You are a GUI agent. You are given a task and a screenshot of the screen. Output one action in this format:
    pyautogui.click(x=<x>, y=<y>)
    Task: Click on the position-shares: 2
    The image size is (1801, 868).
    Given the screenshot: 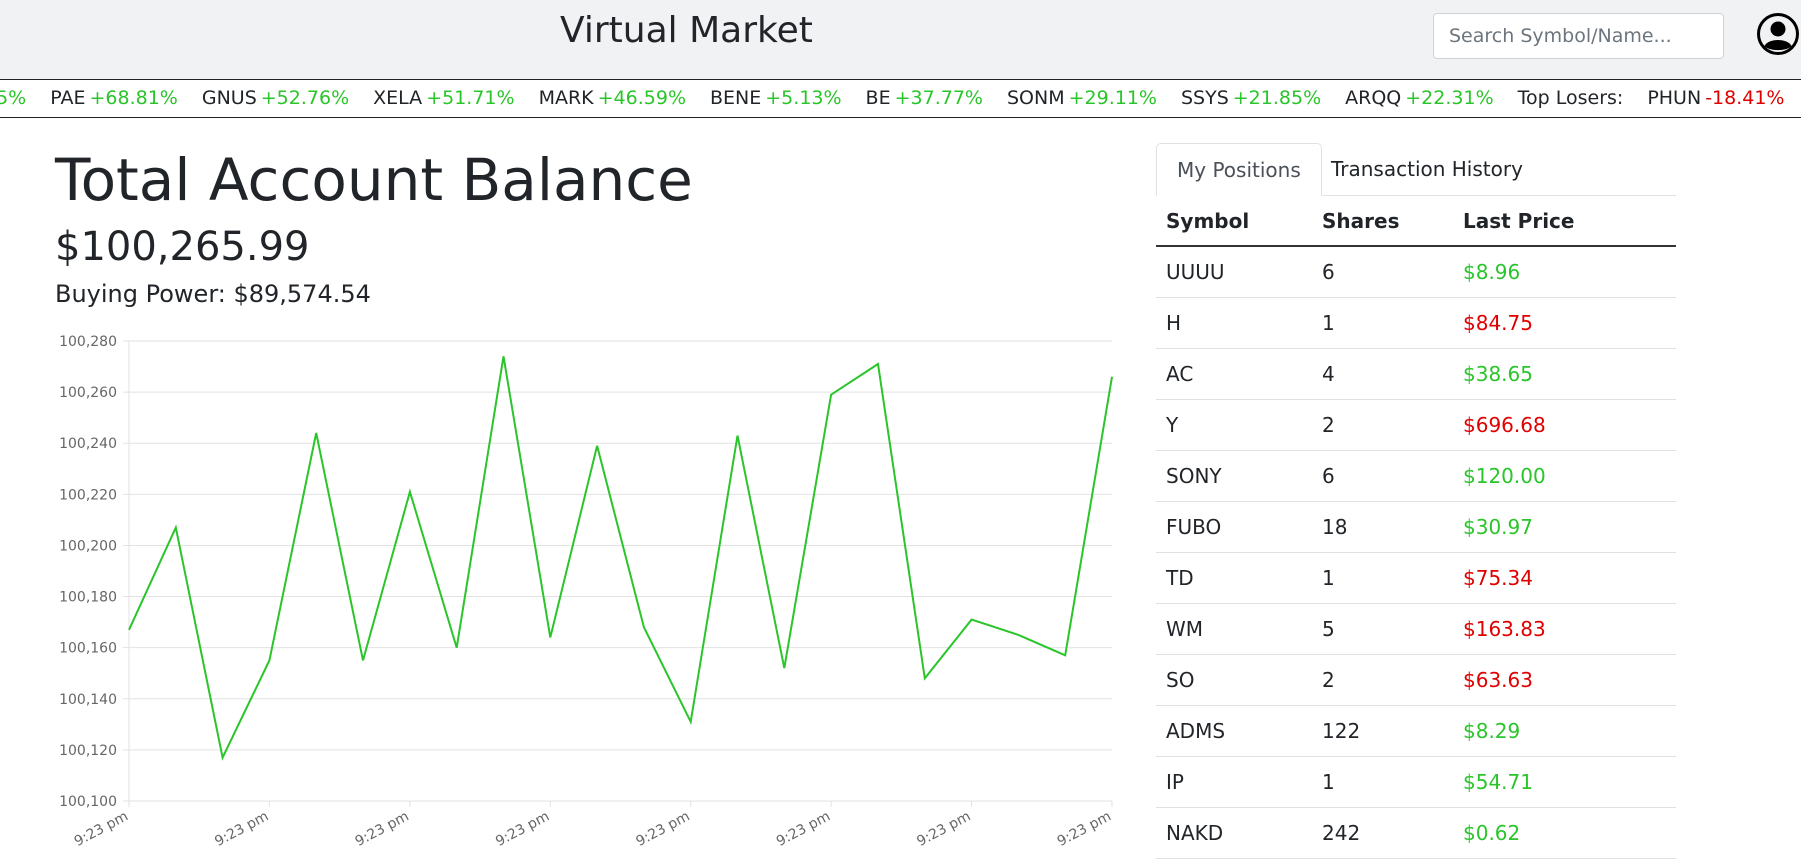 What is the action you would take?
    pyautogui.click(x=1382, y=425)
    